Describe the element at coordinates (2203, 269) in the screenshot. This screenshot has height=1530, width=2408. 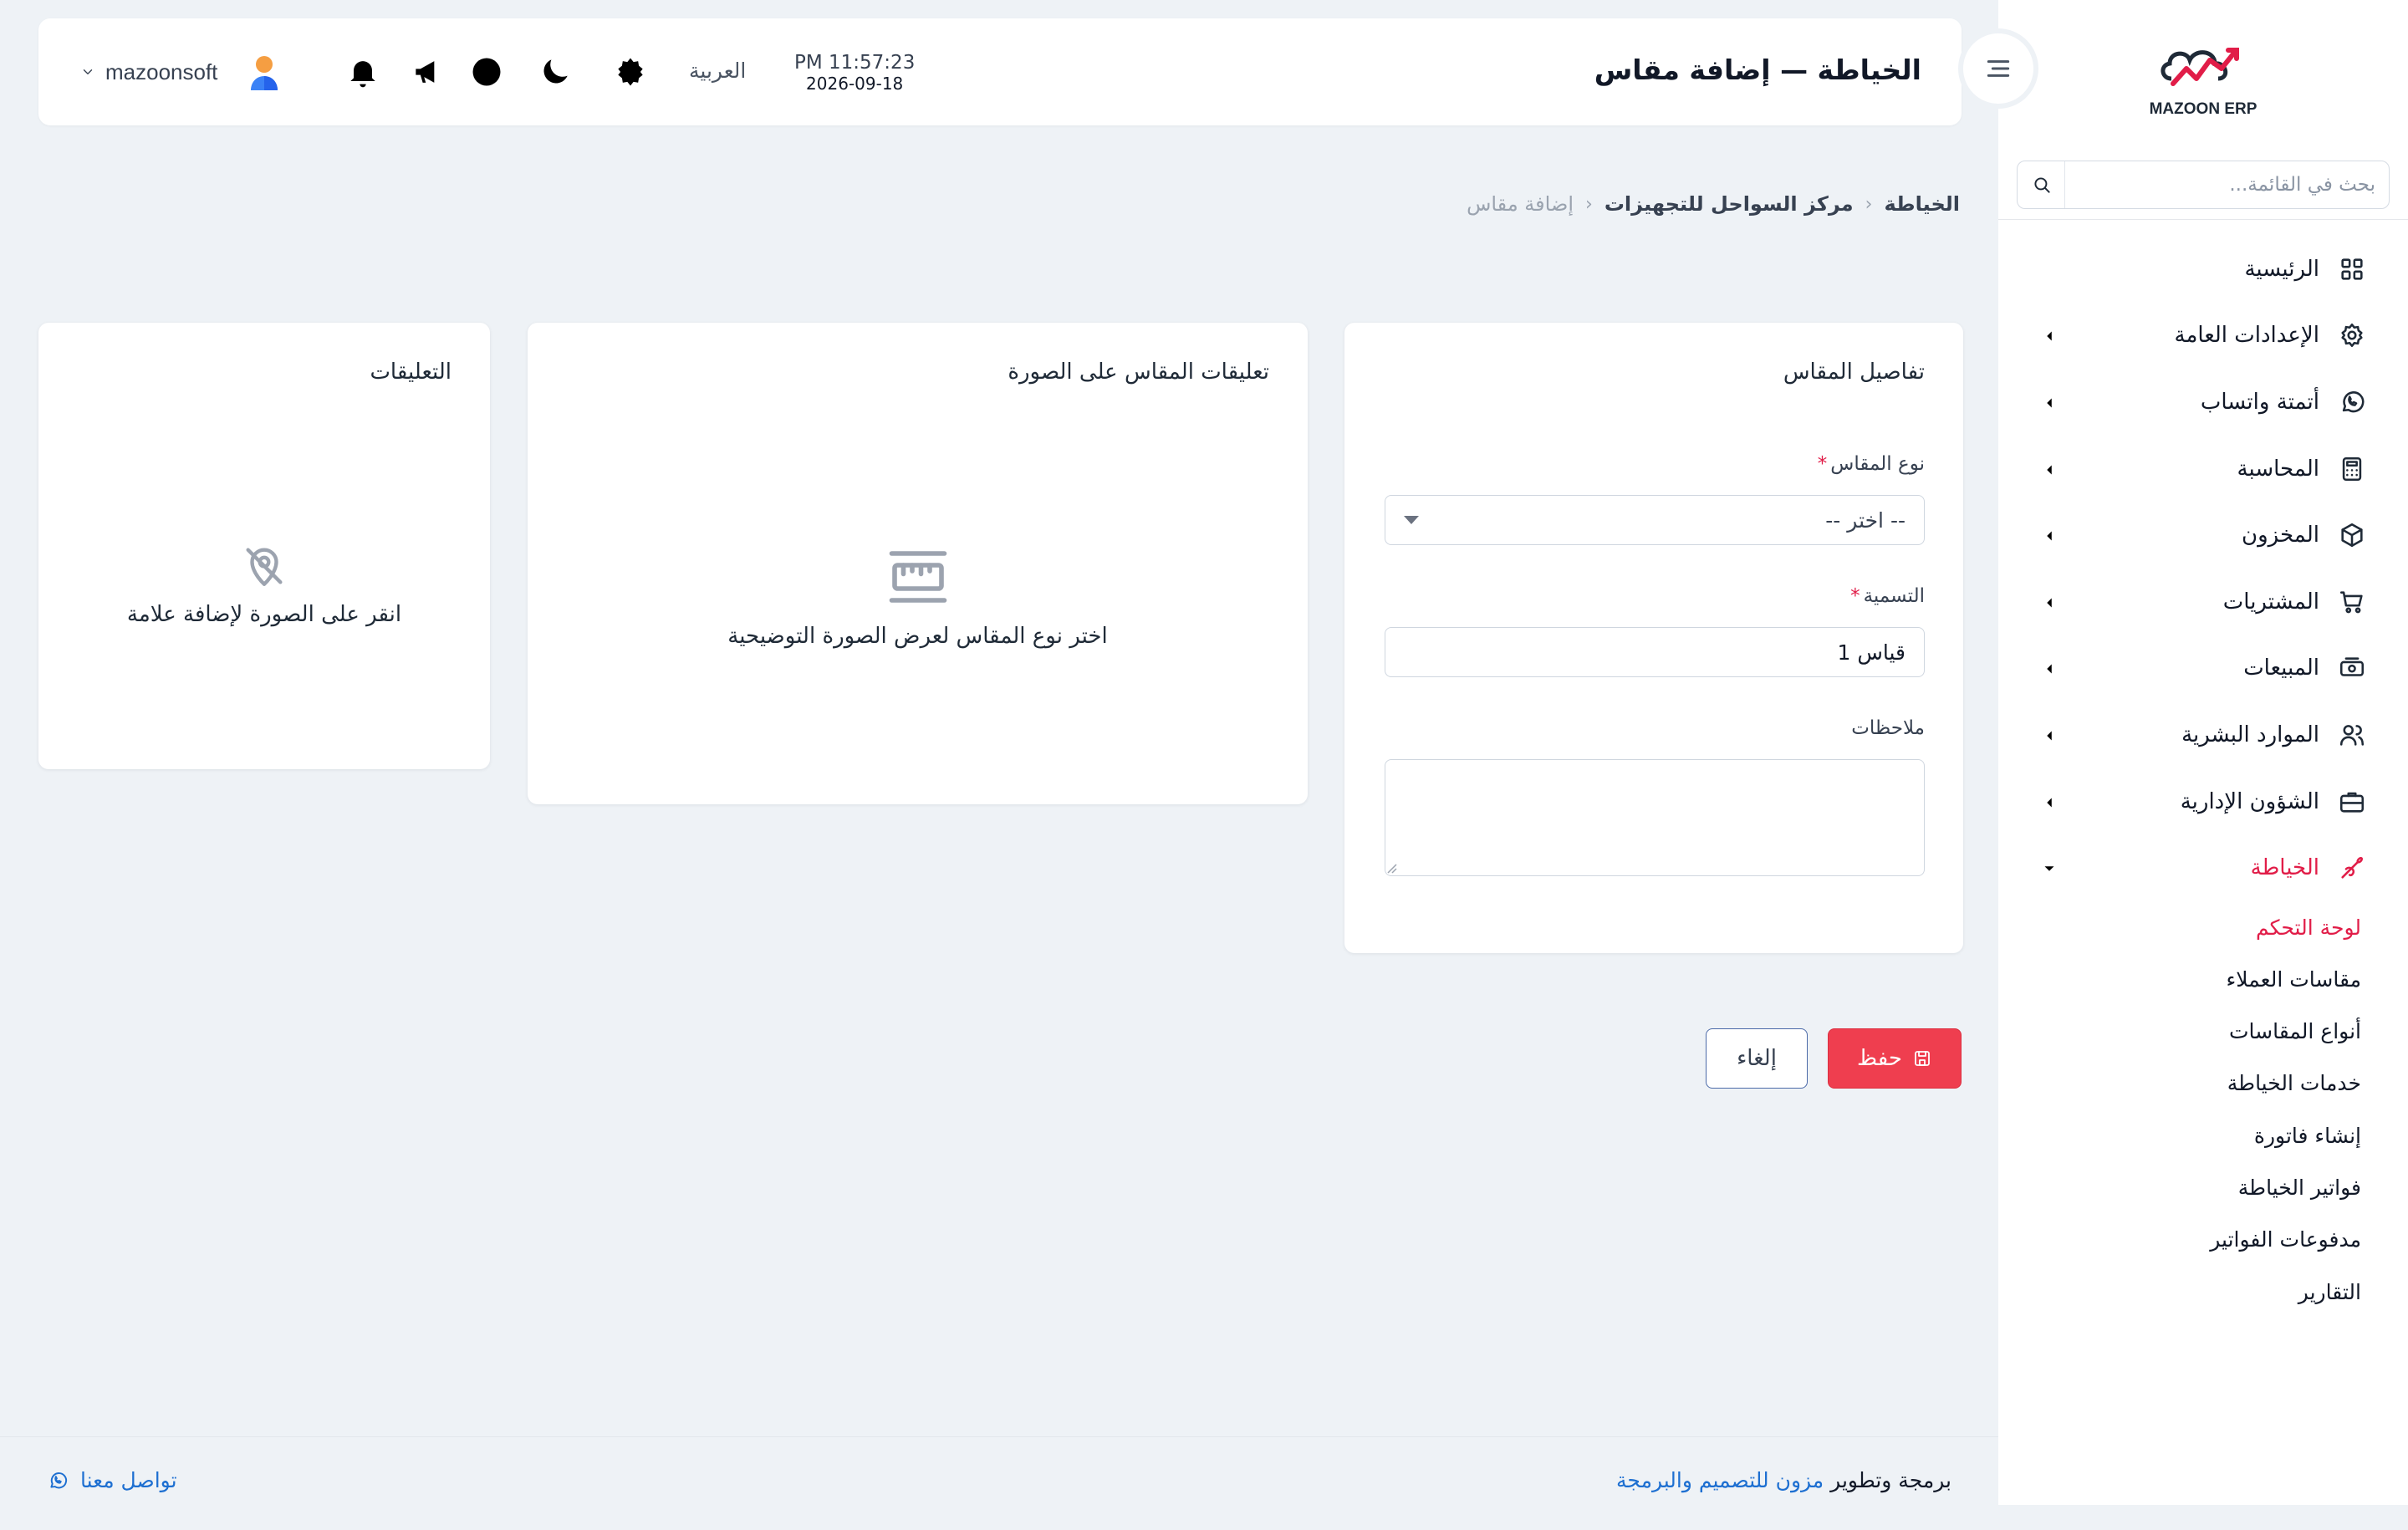
I see `sidebar-item-home: الرئيسية` at that location.